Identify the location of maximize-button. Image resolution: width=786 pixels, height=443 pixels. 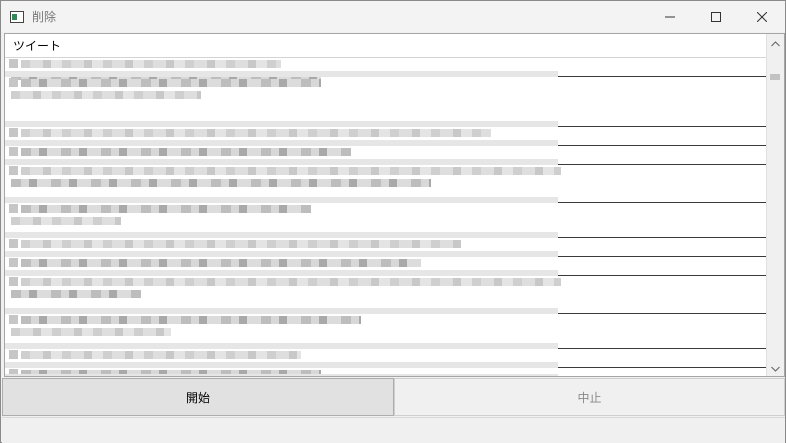
(716, 16).